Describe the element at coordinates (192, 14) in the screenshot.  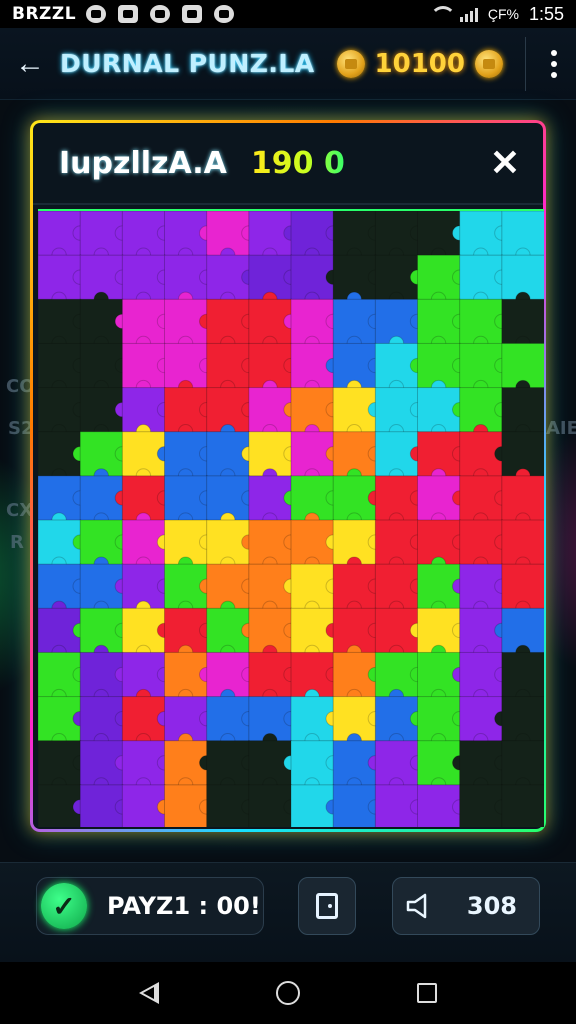
I see `screen-icon` at that location.